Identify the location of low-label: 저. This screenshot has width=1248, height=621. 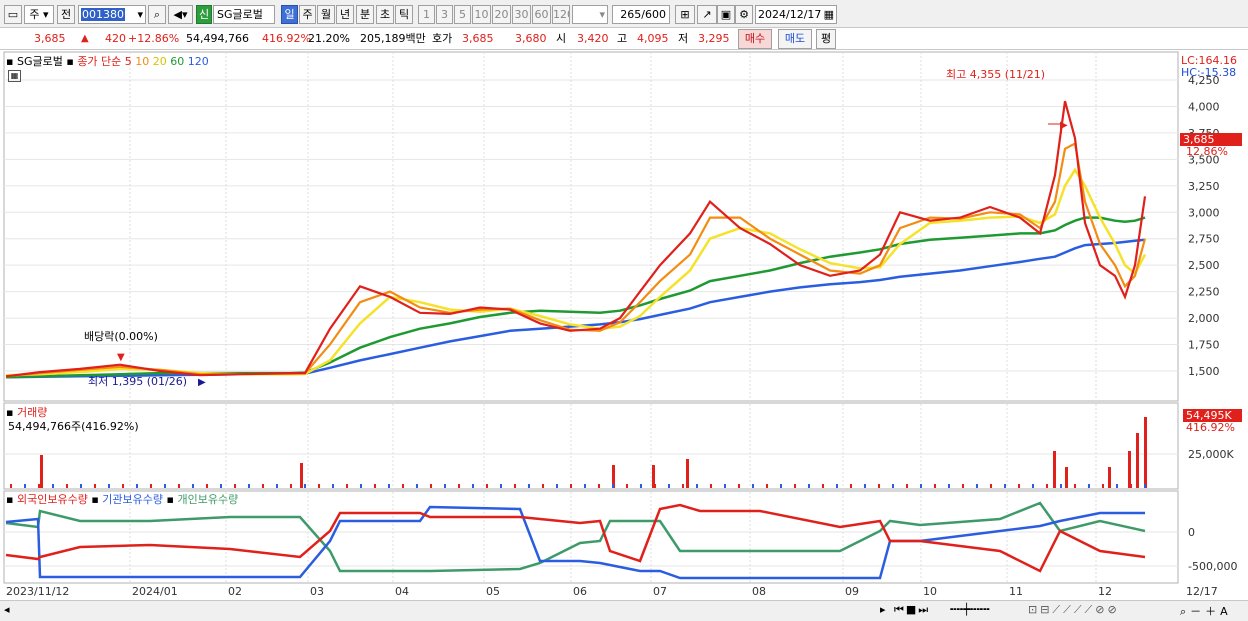
(683, 38).